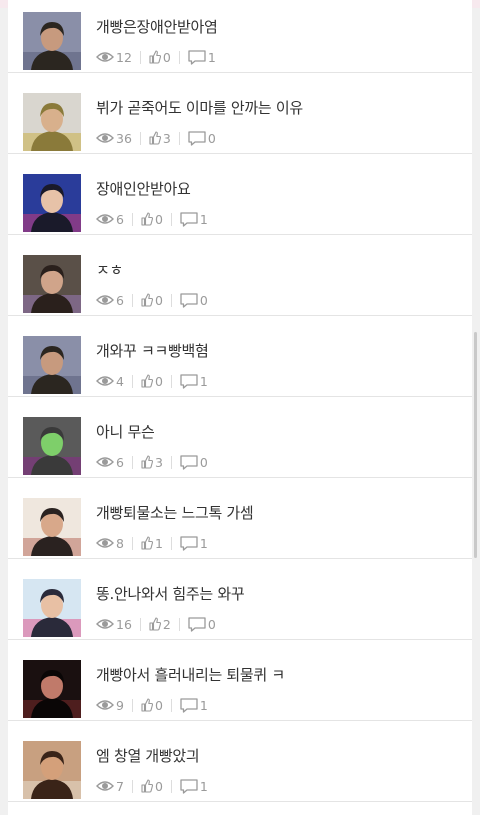 The width and height of the screenshot is (480, 815). What do you see at coordinates (240, 194) in the screenshot?
I see `post-item: 장애인안받아요 6 0 1` at bounding box center [240, 194].